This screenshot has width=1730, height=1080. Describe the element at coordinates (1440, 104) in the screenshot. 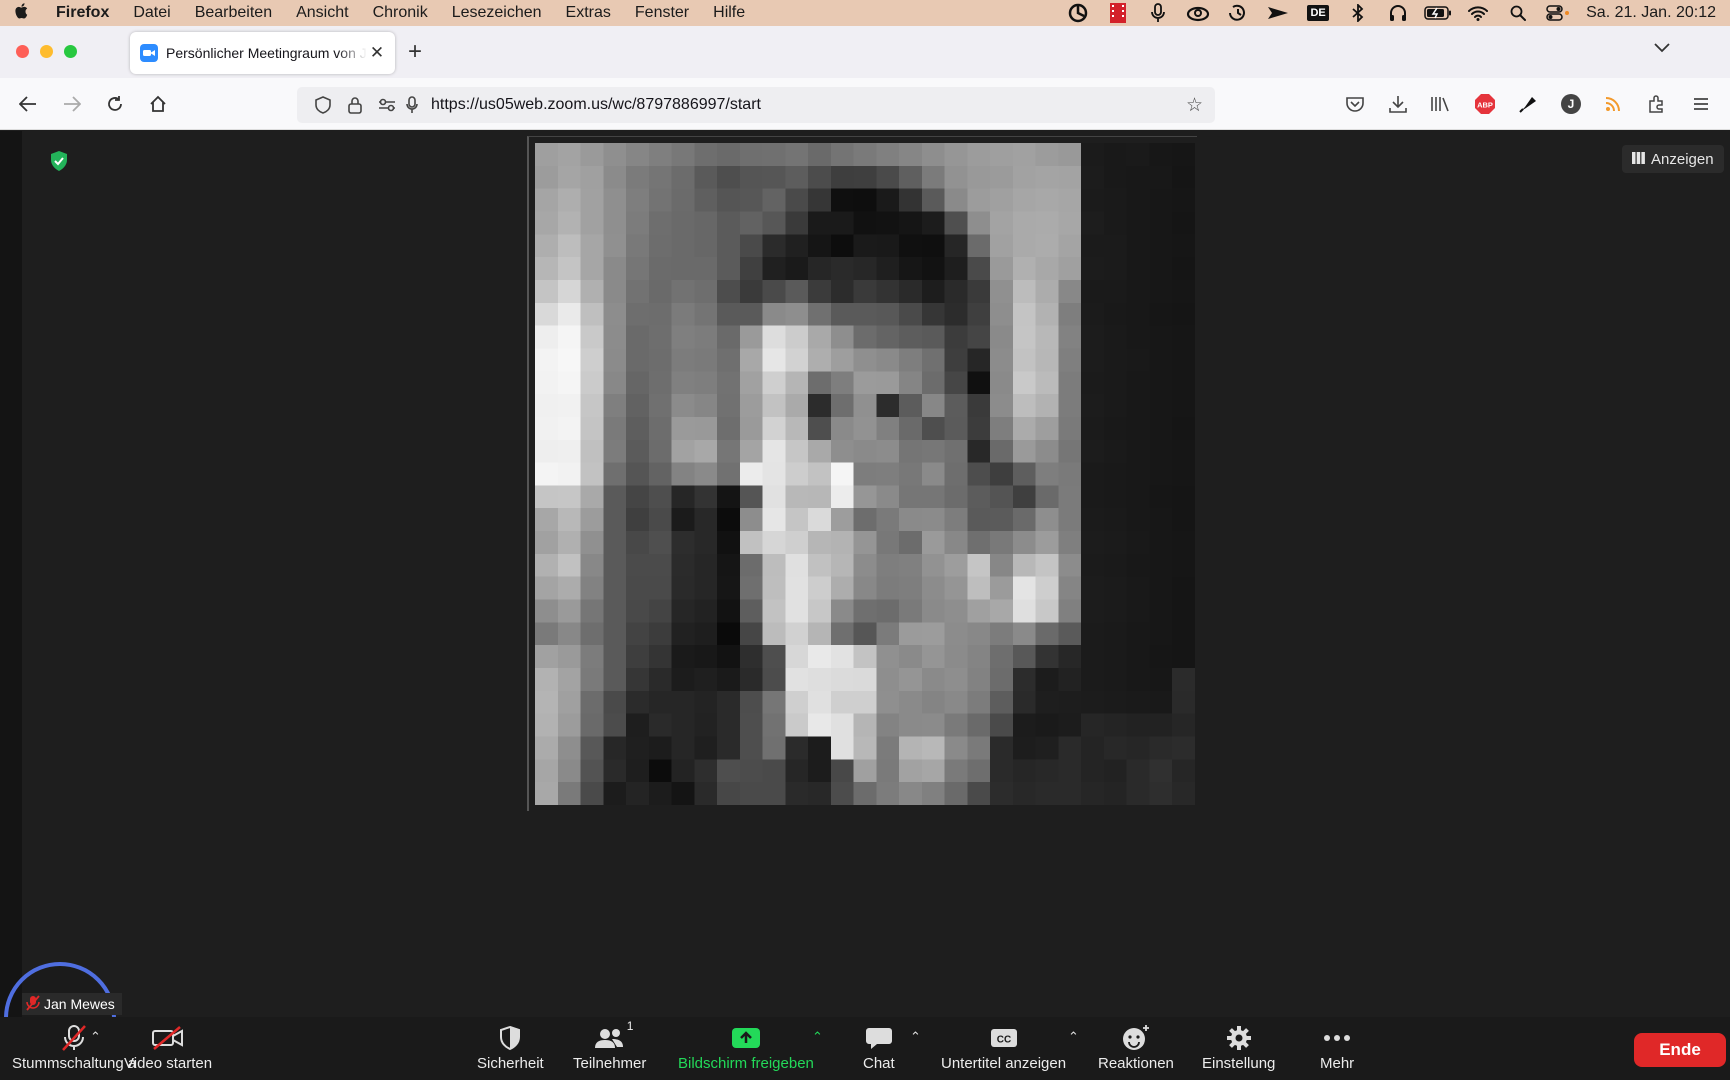

I see `library-icon` at that location.